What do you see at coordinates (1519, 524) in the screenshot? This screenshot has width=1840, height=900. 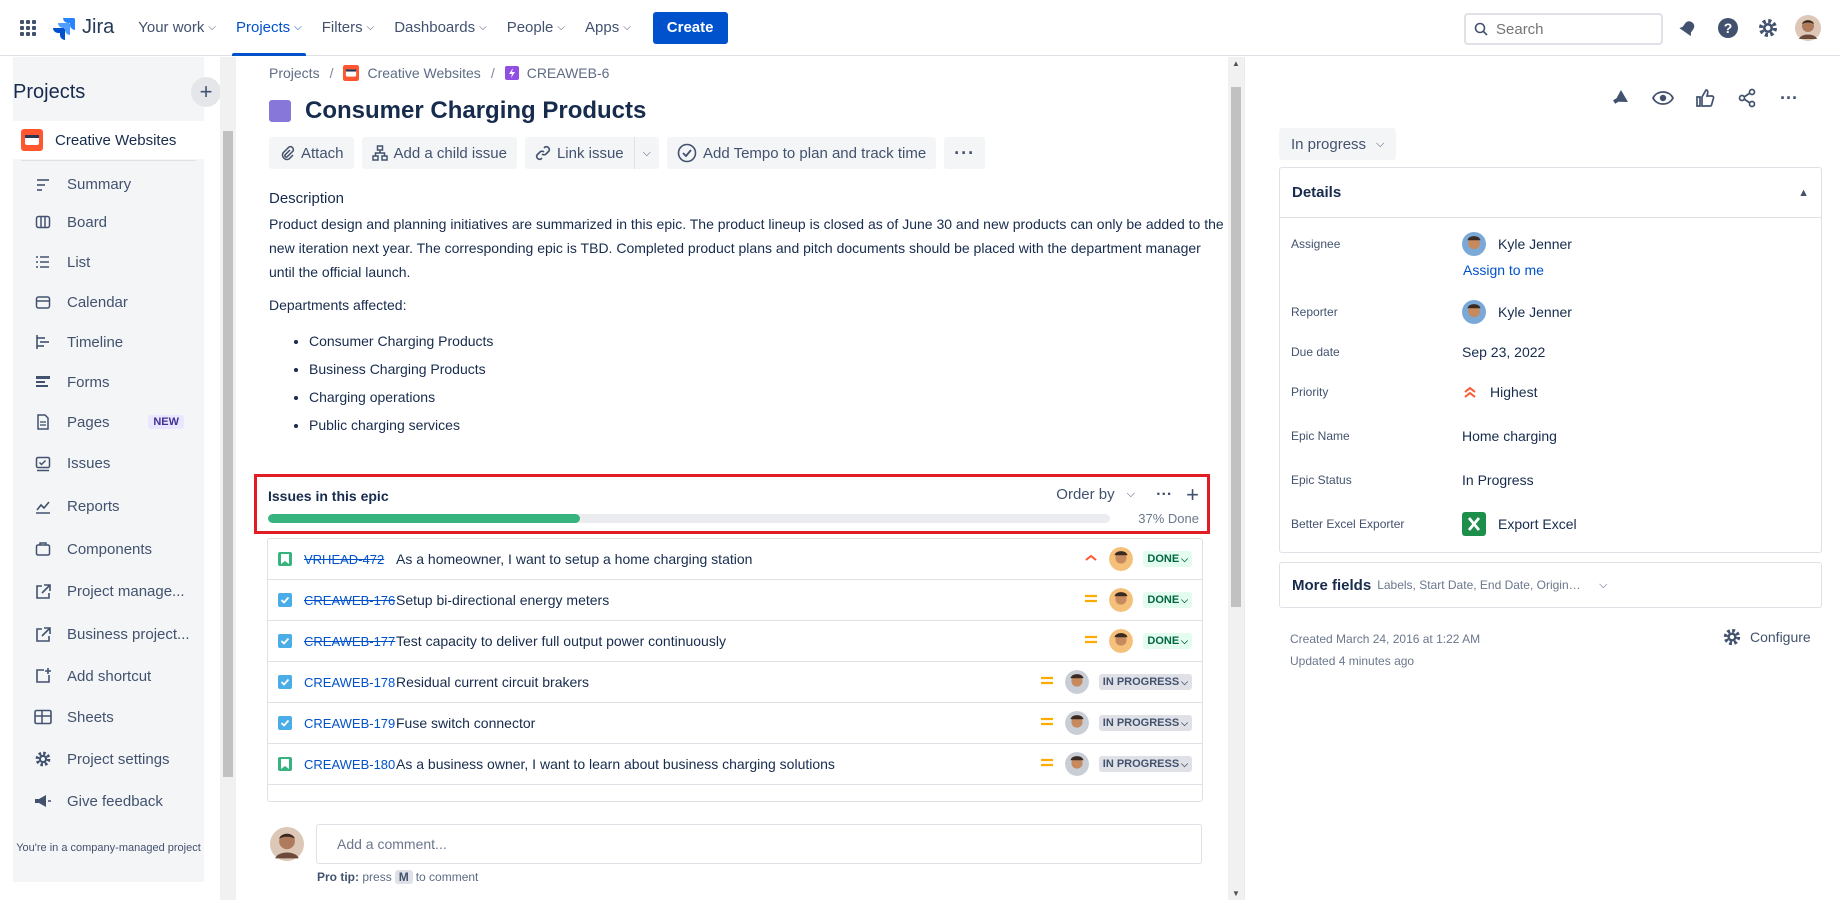 I see `export-excel-value: Export Excel` at bounding box center [1519, 524].